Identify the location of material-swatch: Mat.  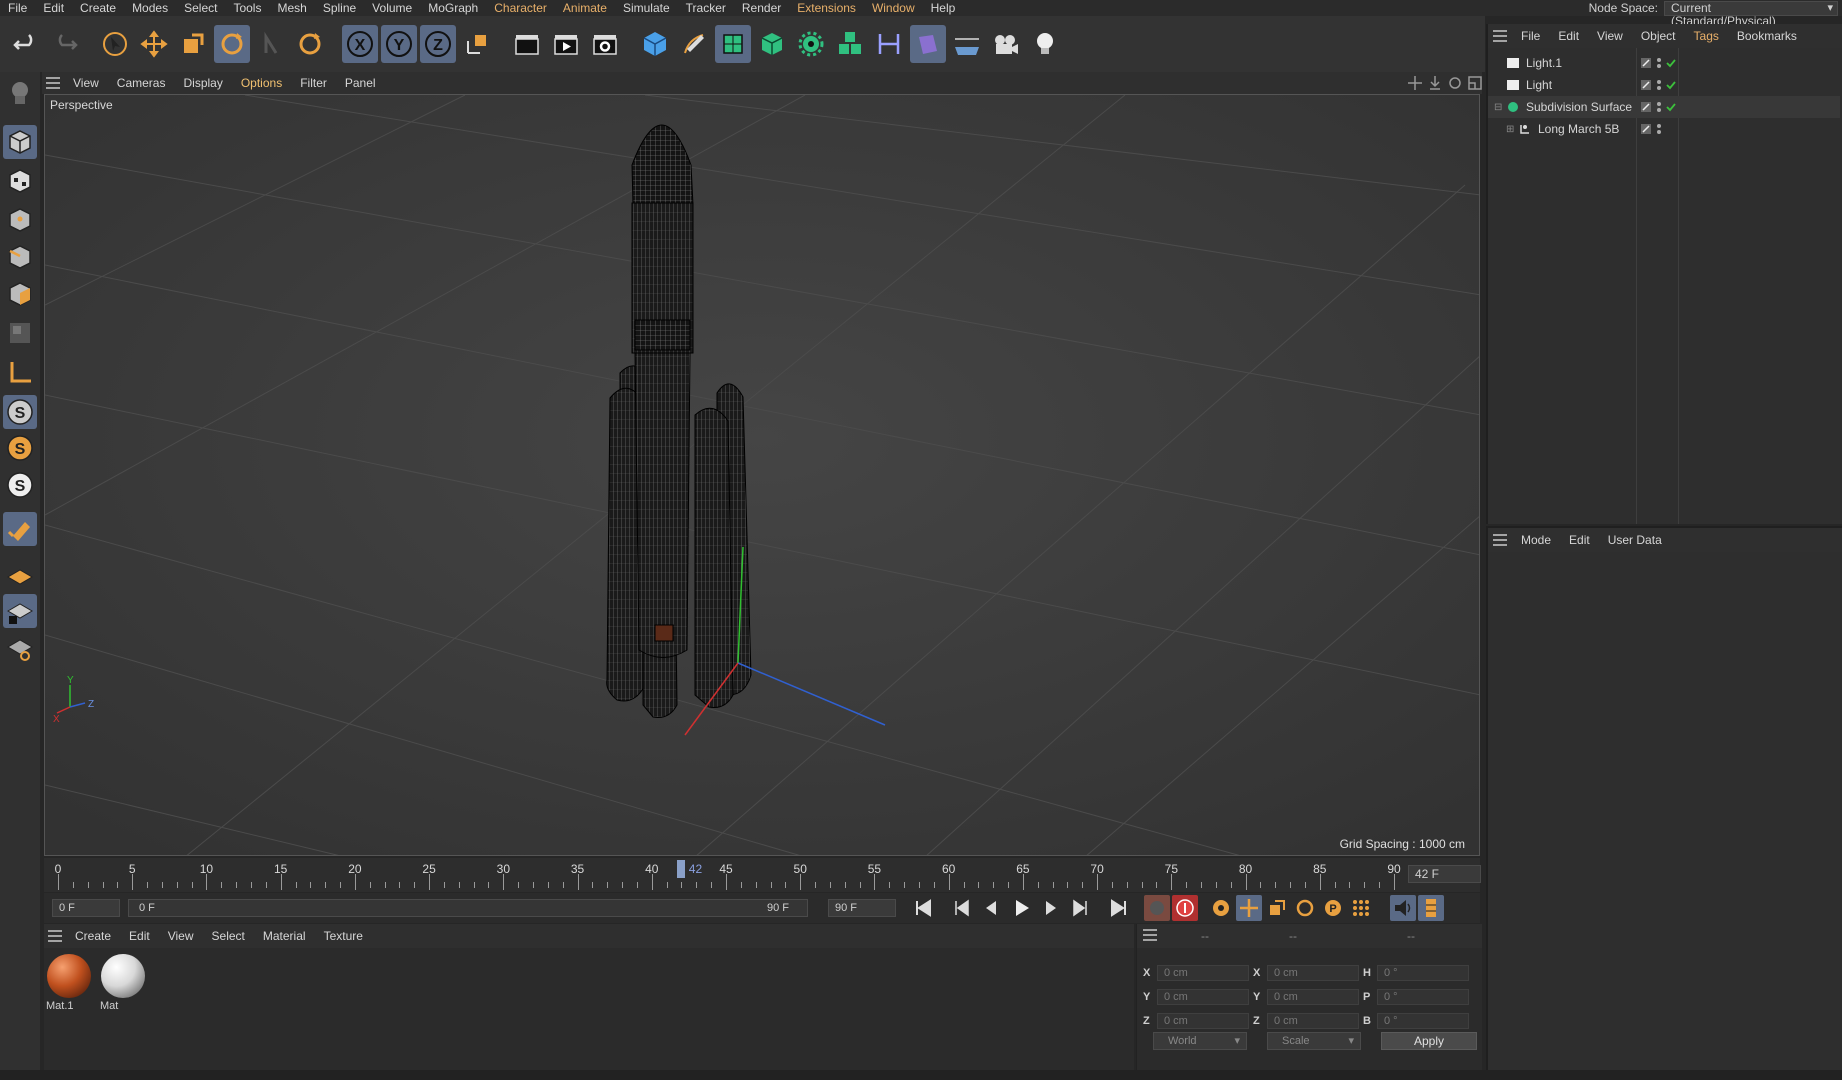
(123, 985).